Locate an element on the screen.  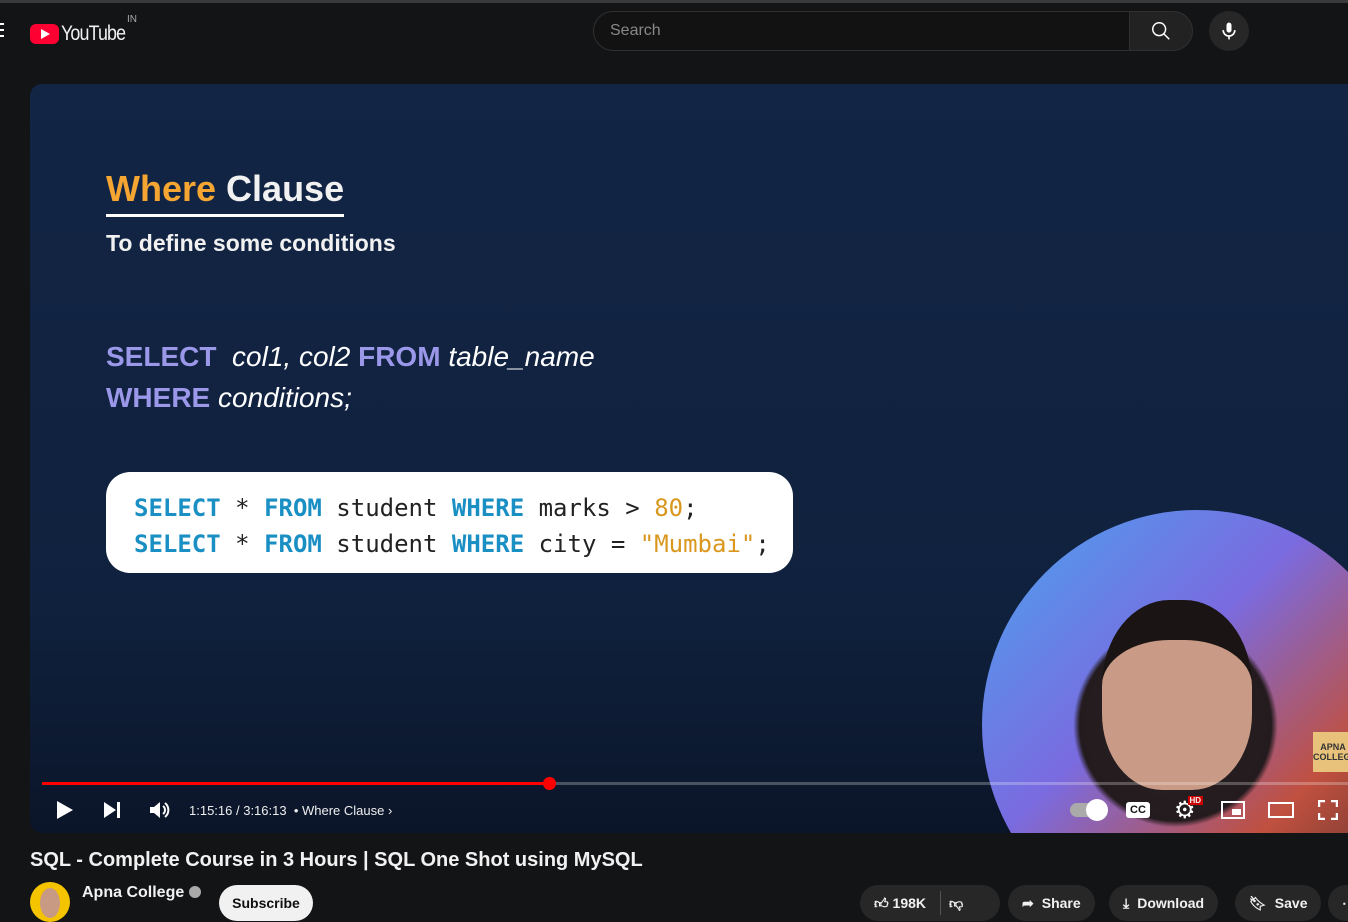
search-icon is located at coordinates (1161, 31).